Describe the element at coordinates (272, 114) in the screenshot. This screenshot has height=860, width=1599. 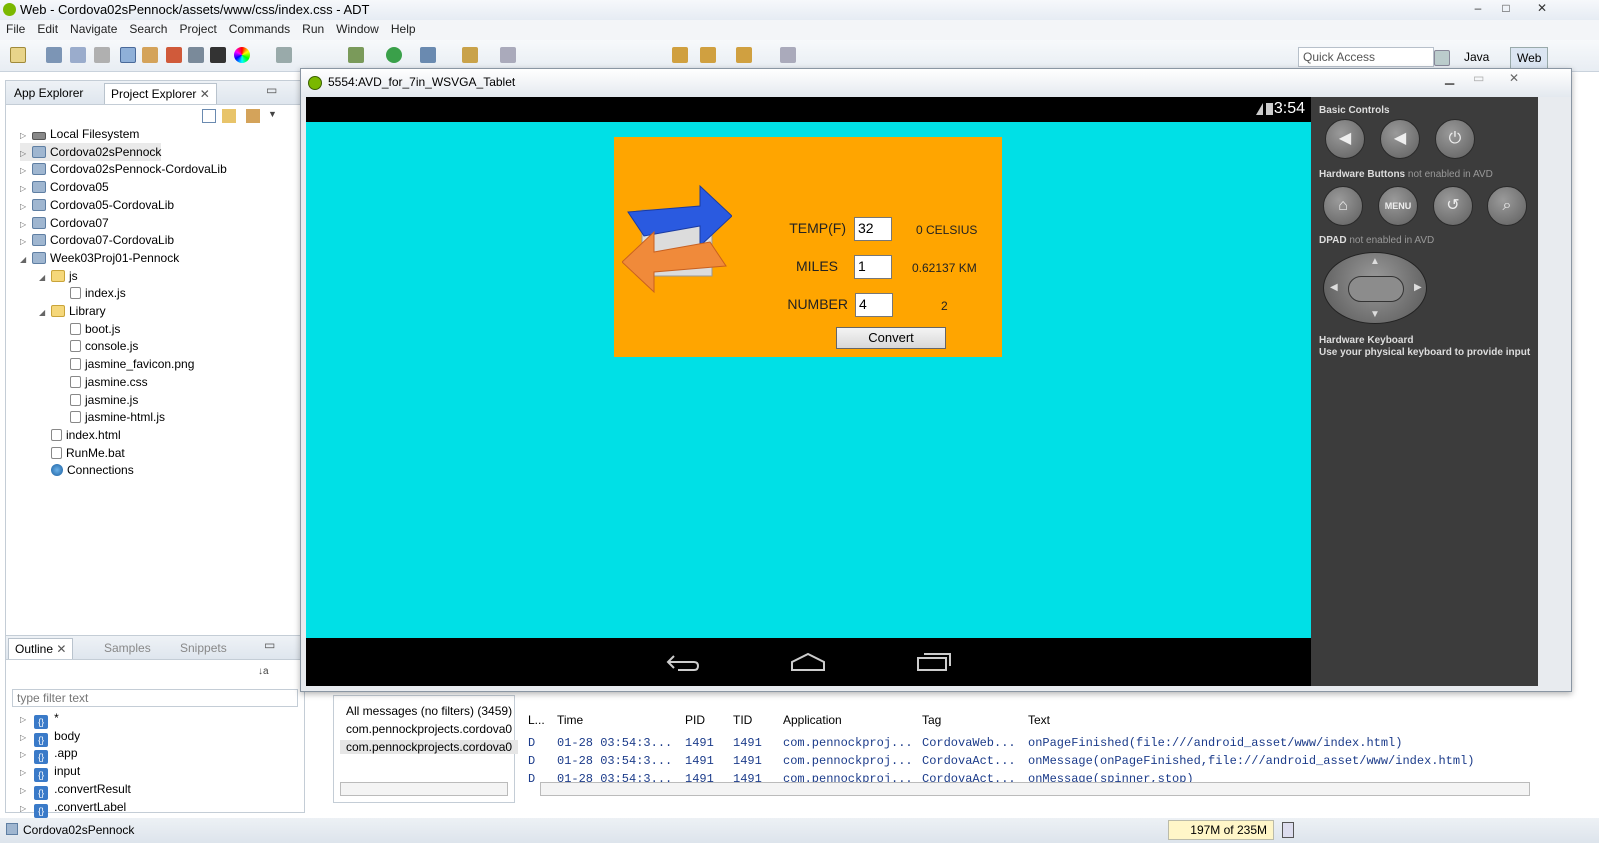
I see `view-menu-icon: ▼` at that location.